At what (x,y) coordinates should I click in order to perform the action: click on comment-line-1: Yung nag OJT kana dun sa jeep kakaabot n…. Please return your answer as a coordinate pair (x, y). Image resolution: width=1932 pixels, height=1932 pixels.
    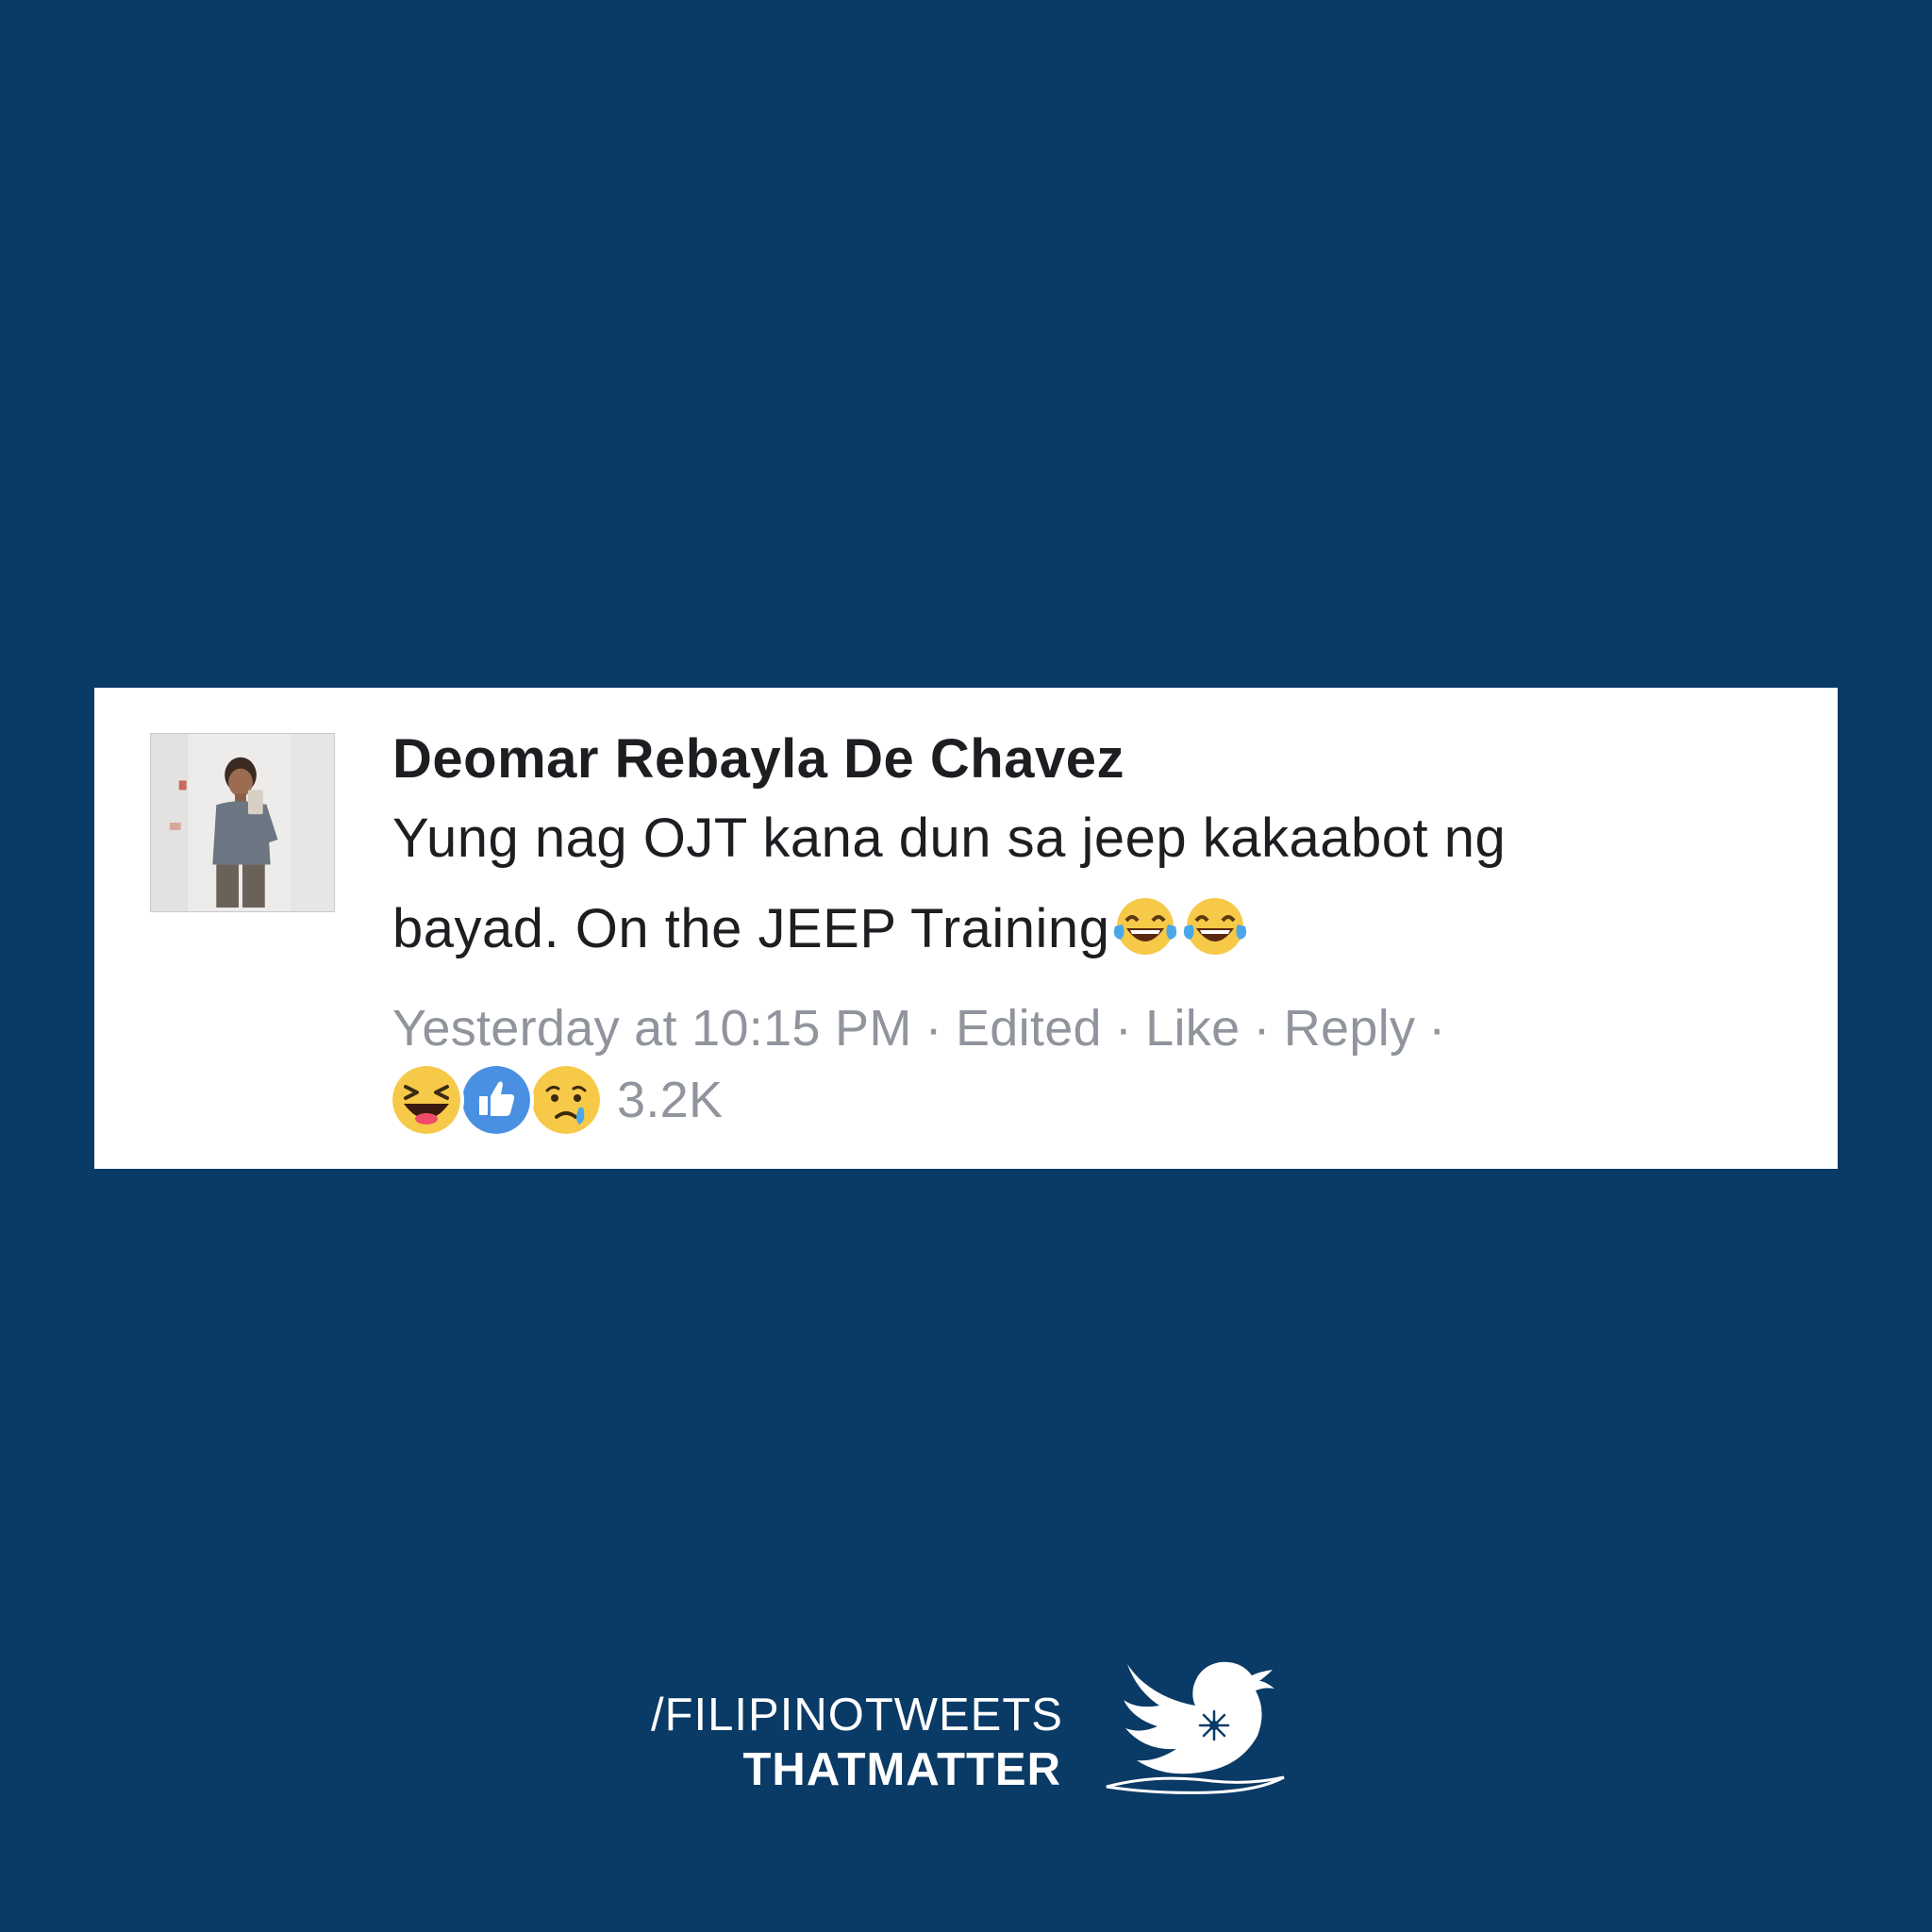
    Looking at the image, I should click on (949, 839).